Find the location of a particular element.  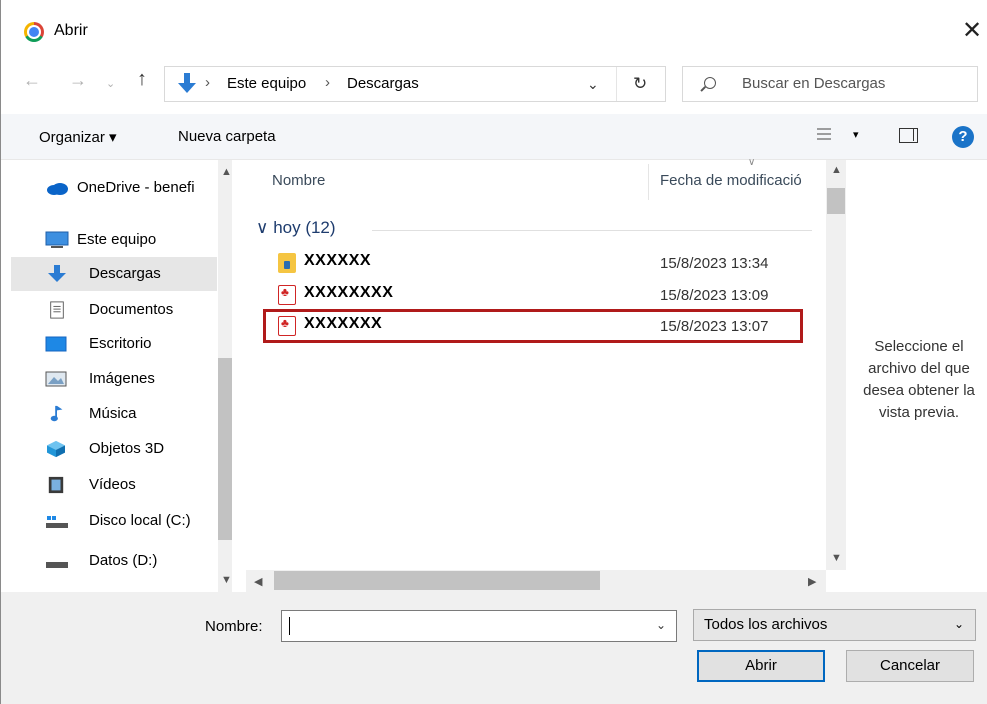

pdf-icon is located at coordinates (287, 295).